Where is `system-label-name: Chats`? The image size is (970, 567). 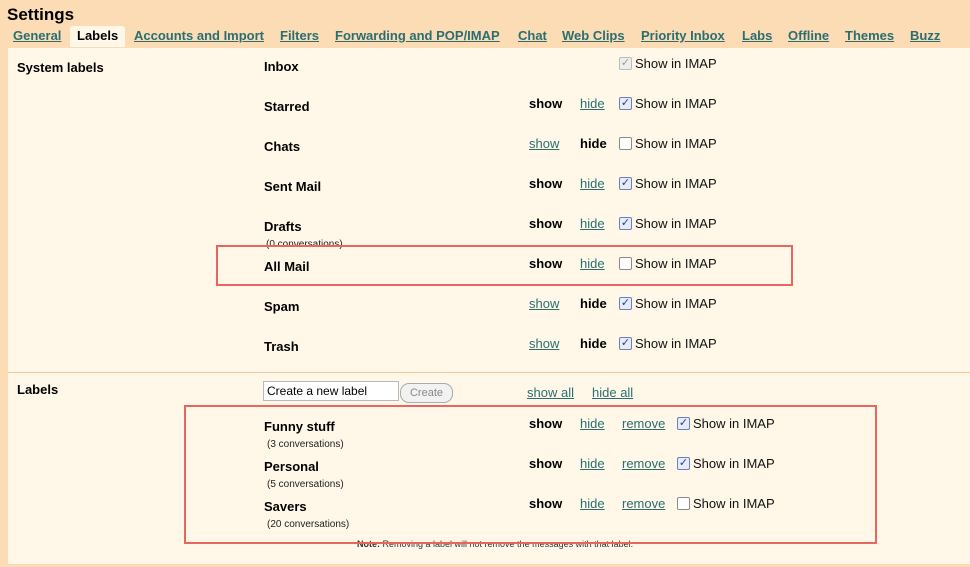
system-label-name: Chats is located at coordinates (282, 146).